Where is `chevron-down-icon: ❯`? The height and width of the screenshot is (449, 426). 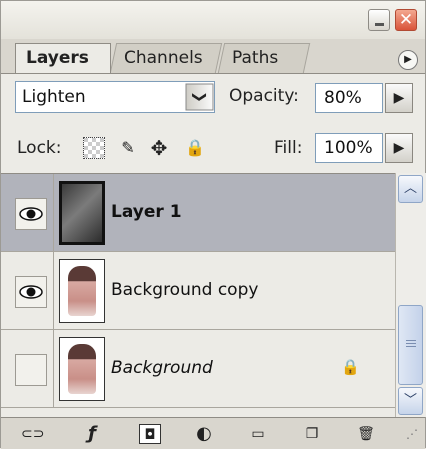 chevron-down-icon: ❯ is located at coordinates (199, 97).